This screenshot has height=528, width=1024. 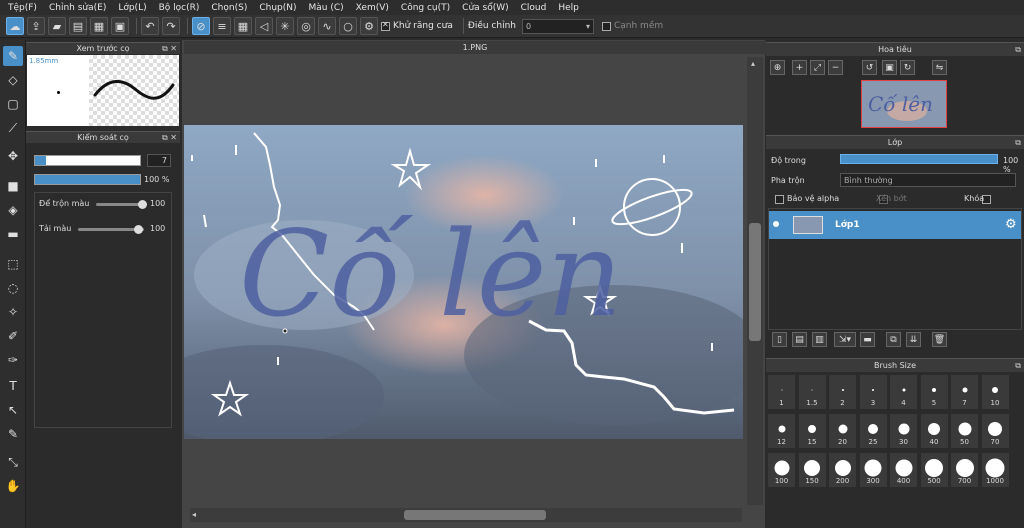 What do you see at coordinates (964, 470) in the screenshot?
I see `brush-size-cell: 700` at bounding box center [964, 470].